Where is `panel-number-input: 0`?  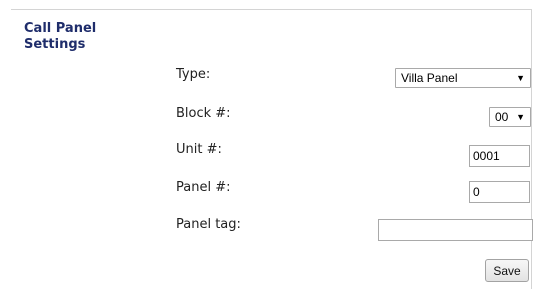
panel-number-input: 0 is located at coordinates (499, 192).